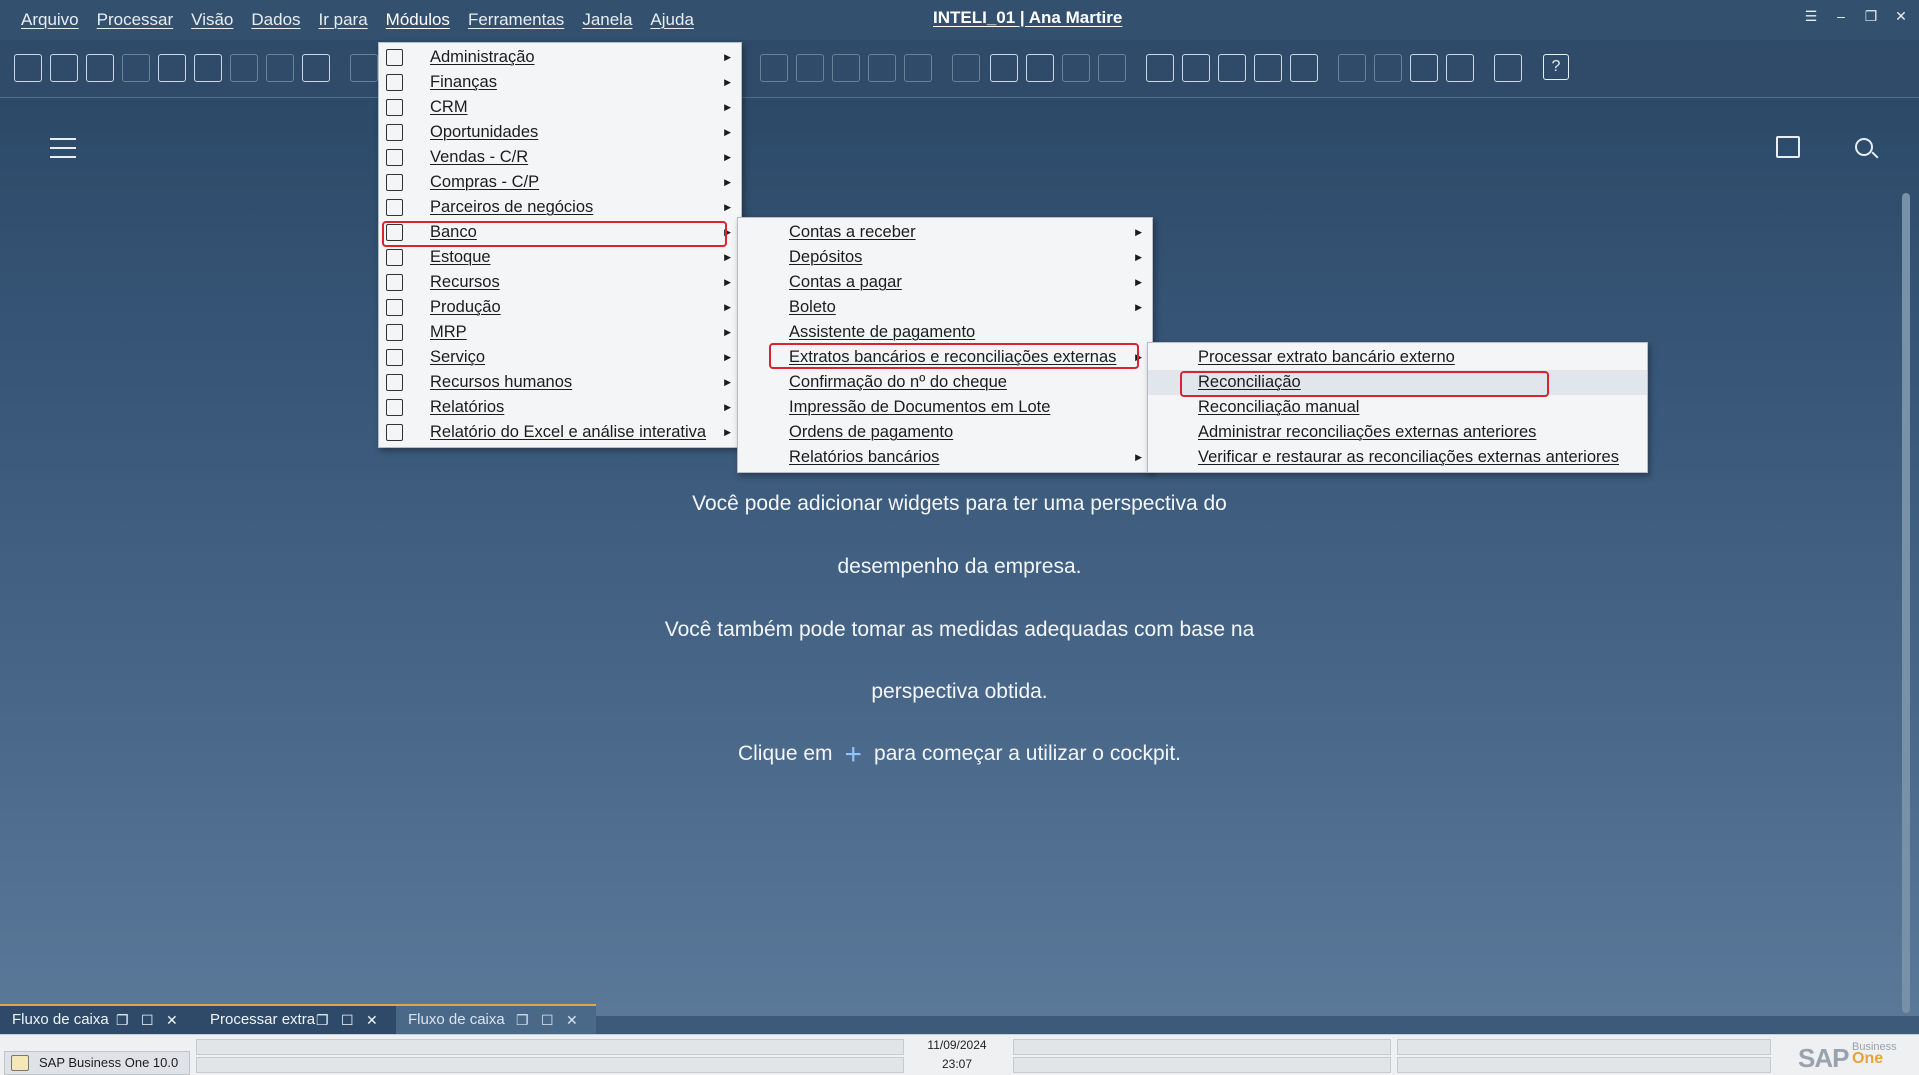 The height and width of the screenshot is (1075, 1919). Describe the element at coordinates (846, 68) in the screenshot. I see `toolbar-icon-c` at that location.